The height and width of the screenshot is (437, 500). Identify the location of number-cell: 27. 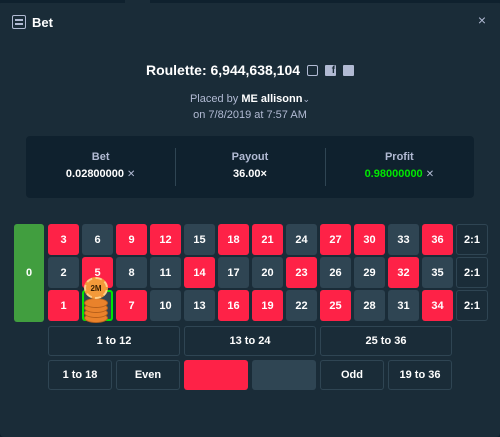
(335, 239).